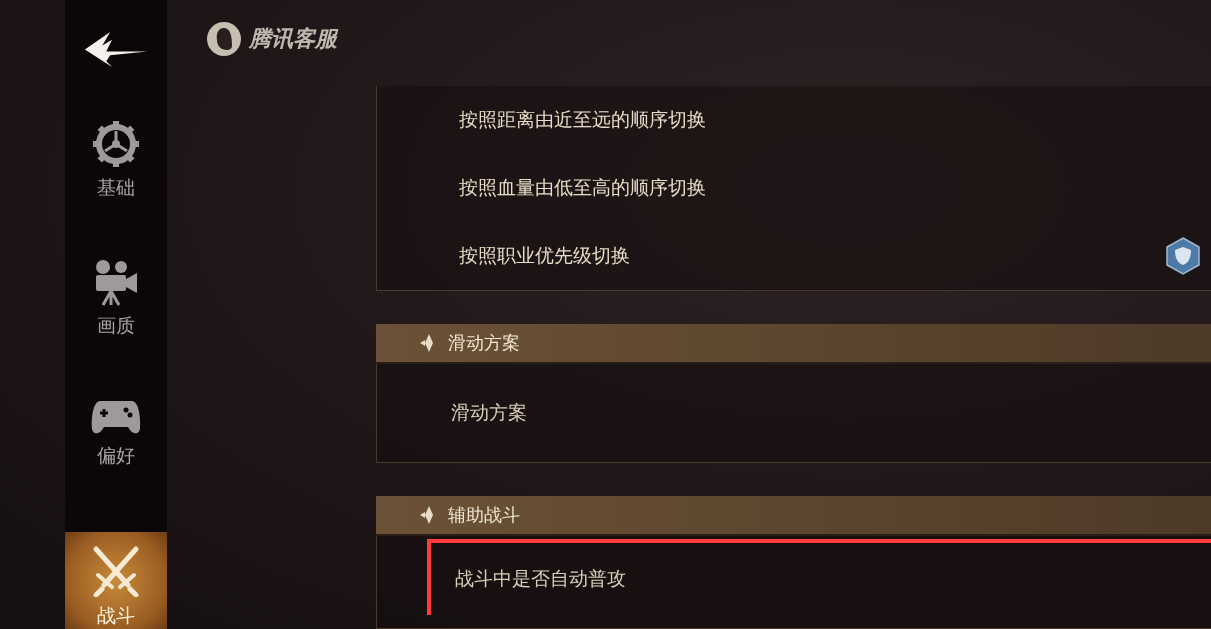 Image resolution: width=1211 pixels, height=629 pixels. Describe the element at coordinates (830, 188) in the screenshot. I see `option-label: 按照血量由低至高的顺序切换` at that location.